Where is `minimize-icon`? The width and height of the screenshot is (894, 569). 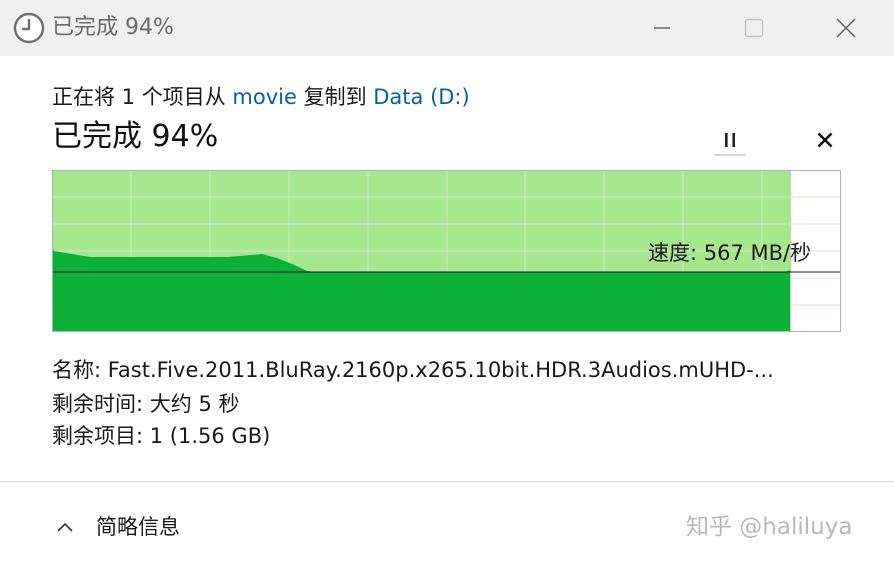 minimize-icon is located at coordinates (662, 28).